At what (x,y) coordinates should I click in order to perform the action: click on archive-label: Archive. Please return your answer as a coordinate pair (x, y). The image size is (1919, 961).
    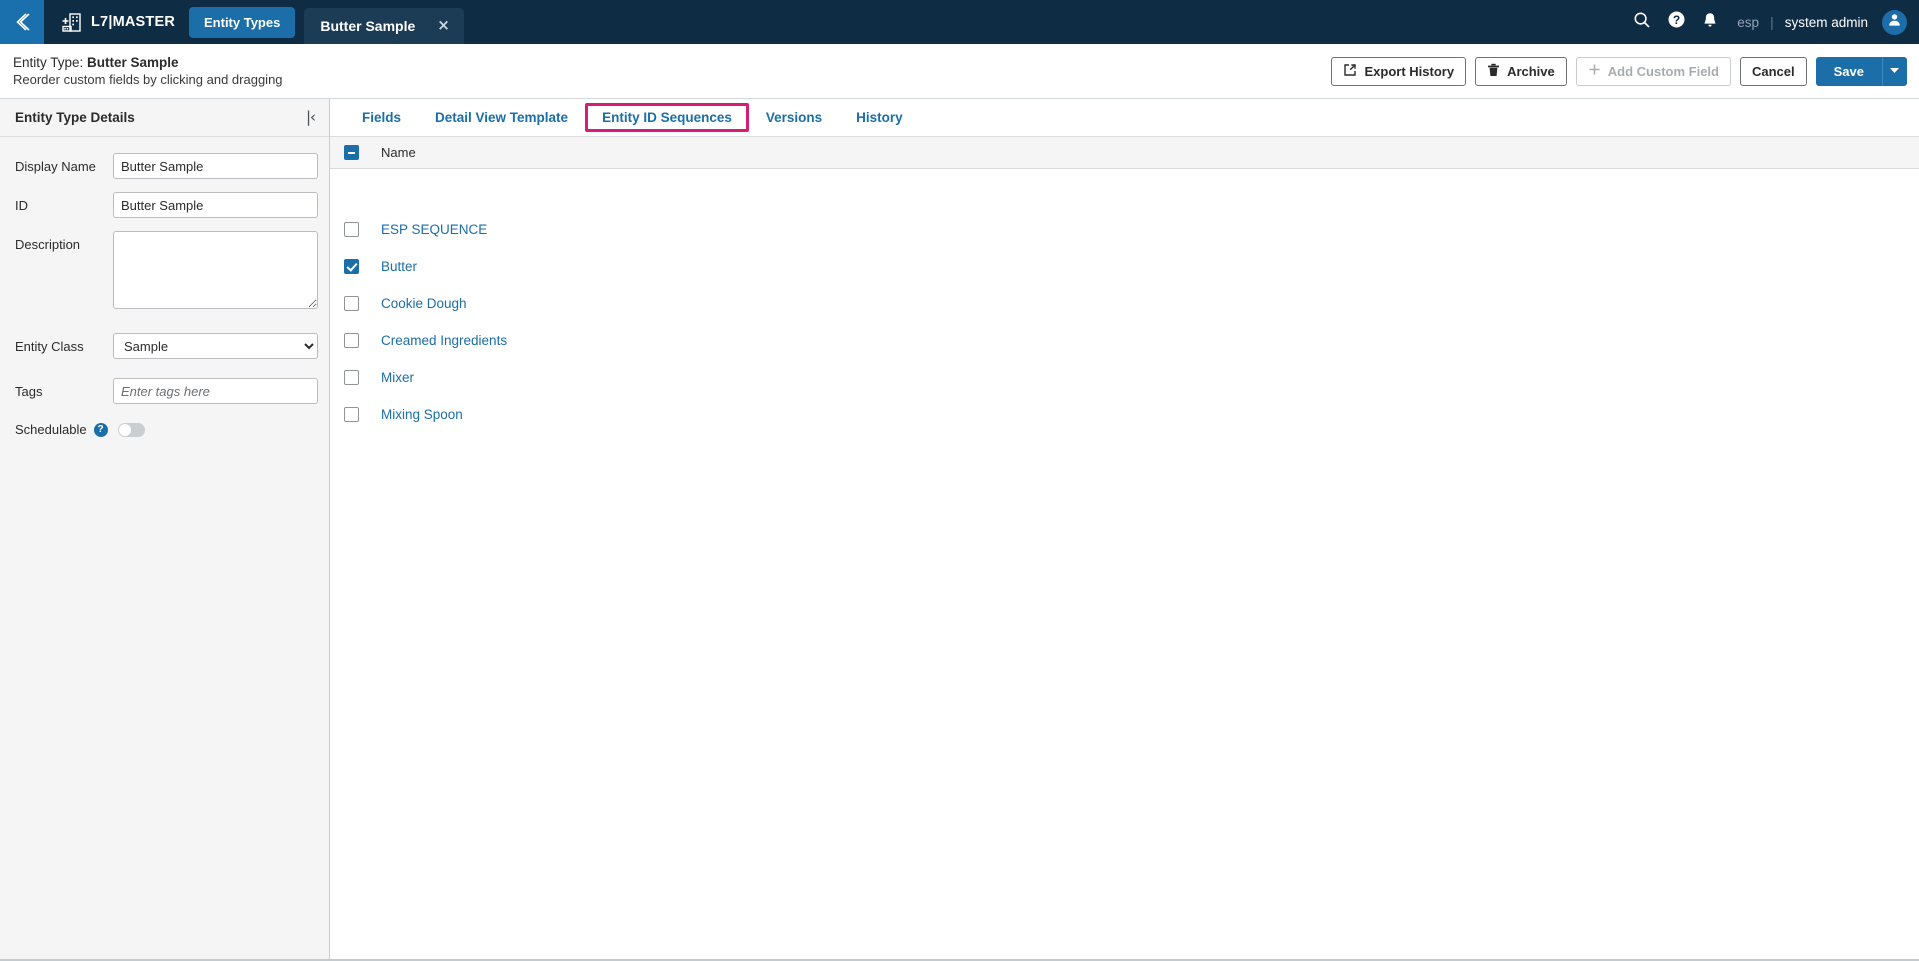
    Looking at the image, I should click on (1531, 71).